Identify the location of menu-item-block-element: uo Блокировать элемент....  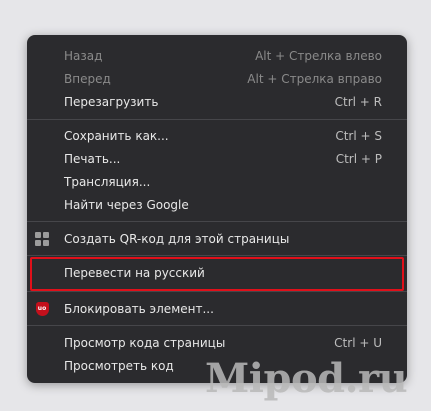
(217, 308).